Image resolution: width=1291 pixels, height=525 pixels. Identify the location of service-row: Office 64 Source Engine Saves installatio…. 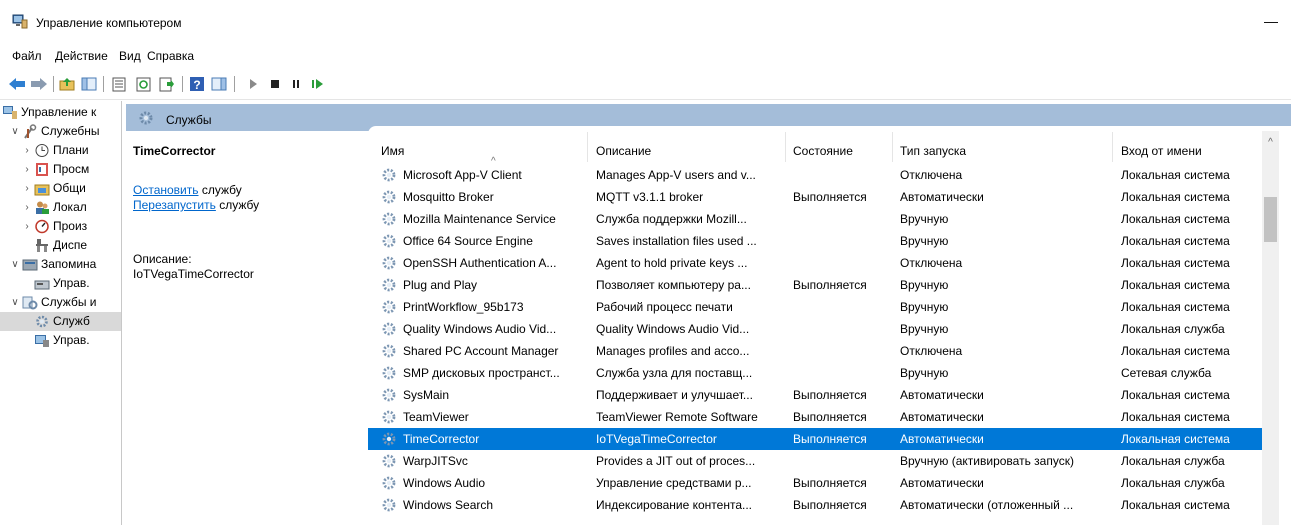
(815, 241).